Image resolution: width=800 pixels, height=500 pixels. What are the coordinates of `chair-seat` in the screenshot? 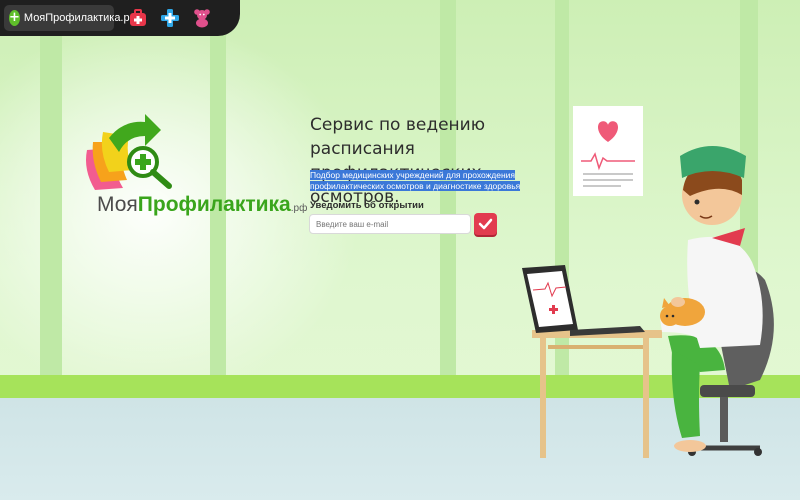 It's located at (727, 391).